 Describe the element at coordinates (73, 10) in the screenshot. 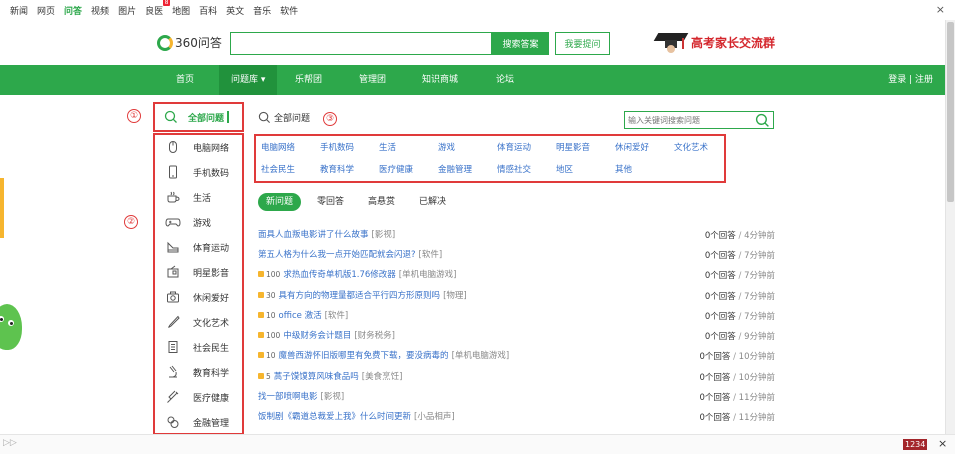

I see `top-nav-item-qa: 问答` at that location.